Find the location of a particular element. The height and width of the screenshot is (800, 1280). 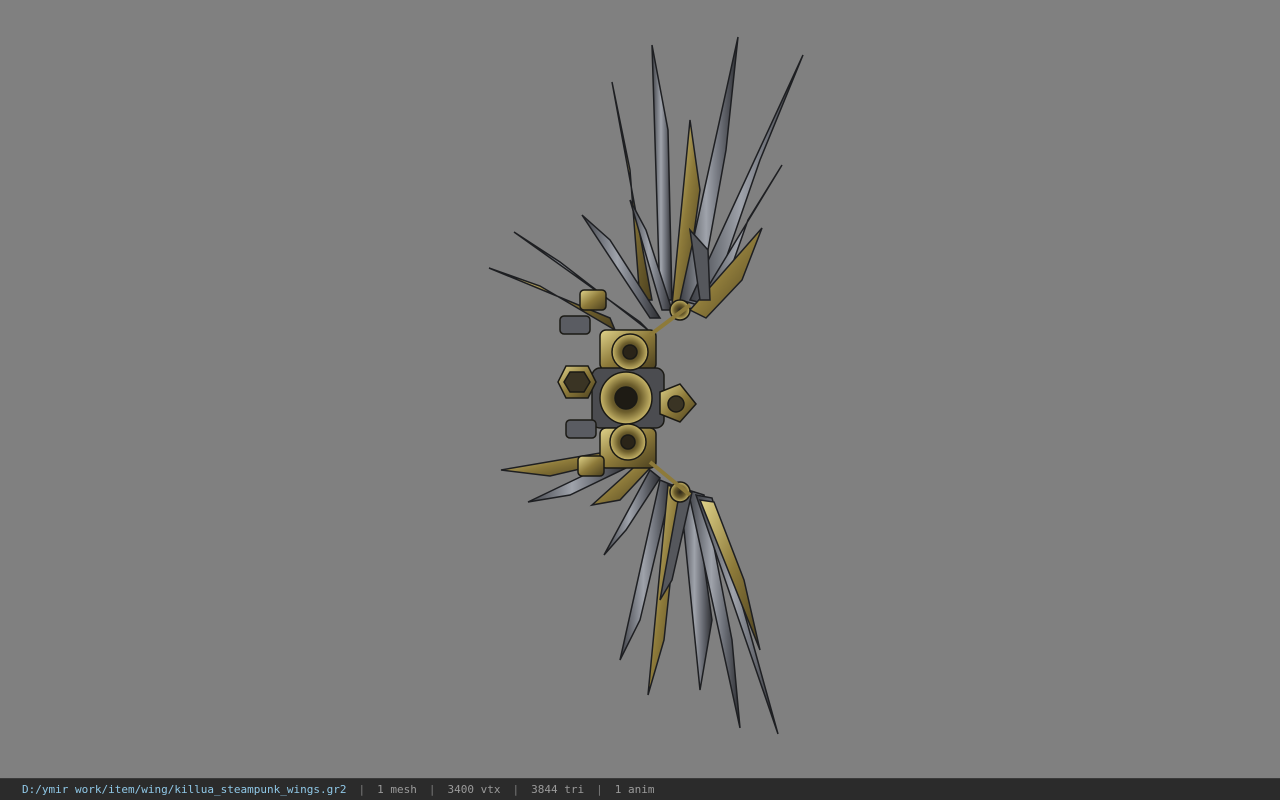

gear-assembly is located at coordinates (627, 396).